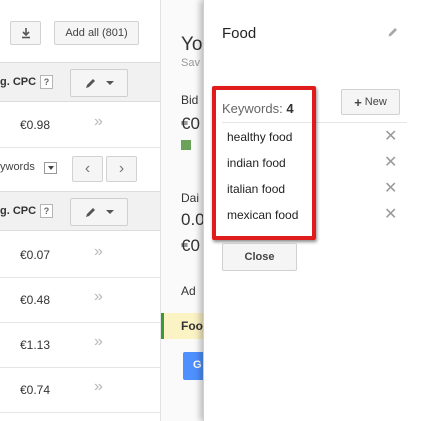 The height and width of the screenshot is (421, 424). What do you see at coordinates (239, 33) in the screenshot?
I see `popup-title: Food` at bounding box center [239, 33].